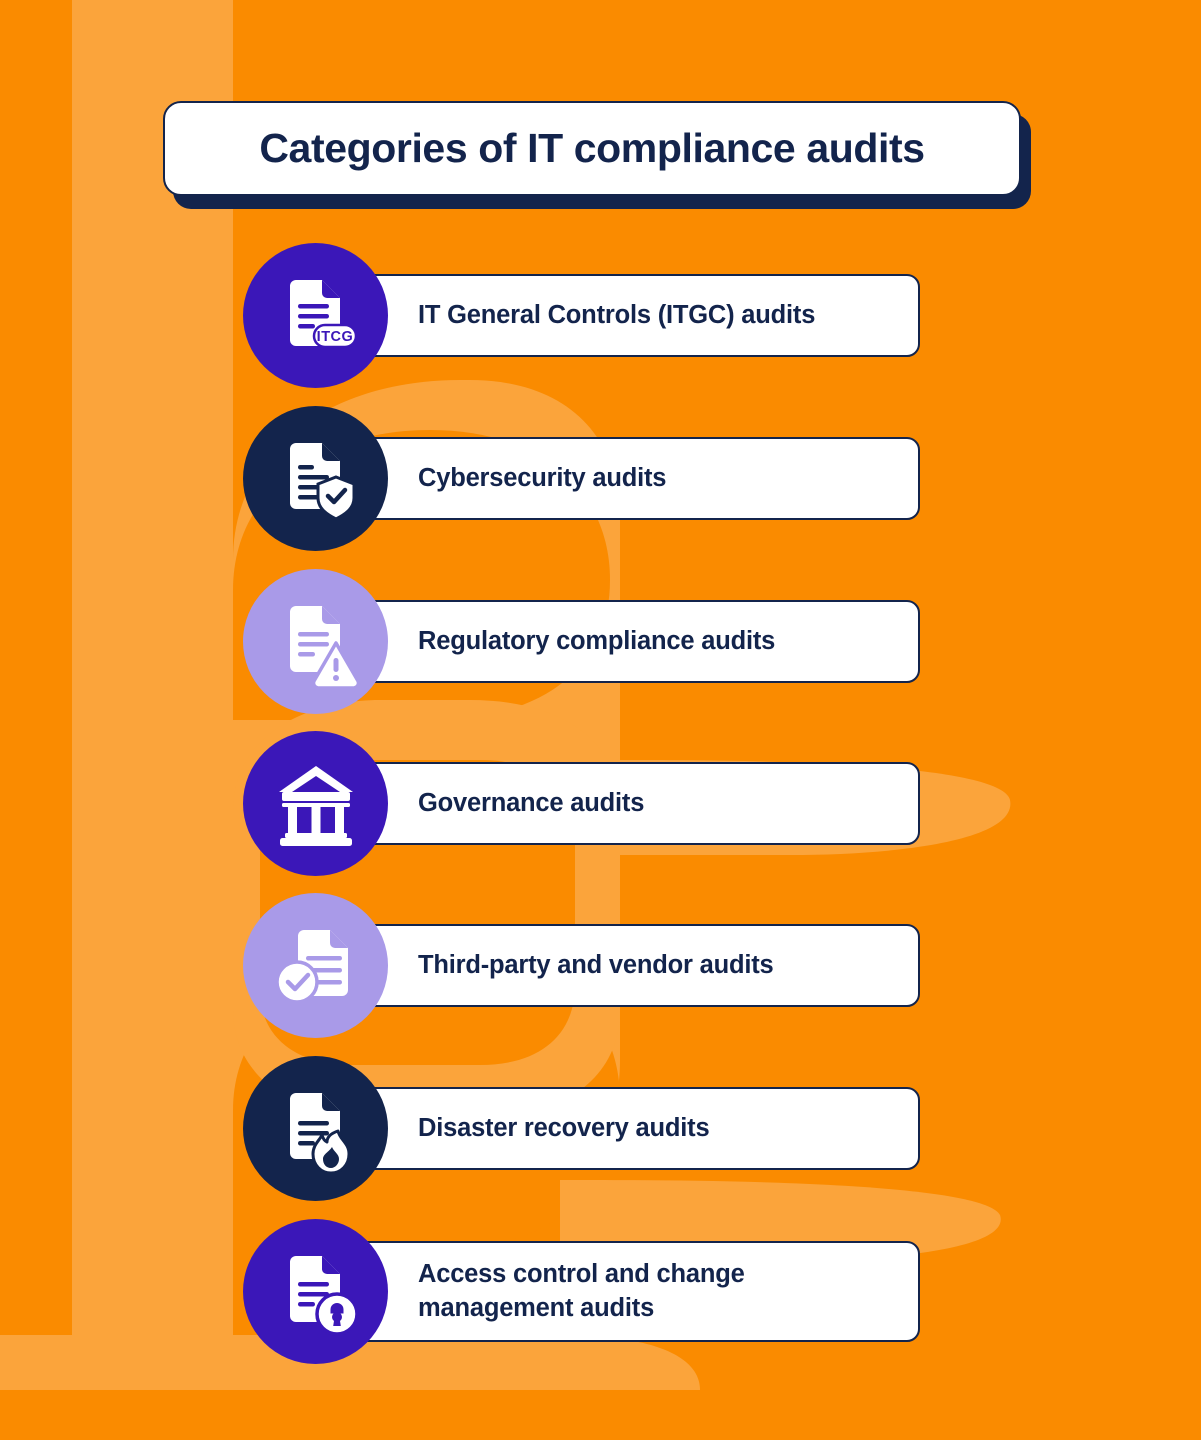  I want to click on category-card: Regulatory compliance audits, so click(617, 641).